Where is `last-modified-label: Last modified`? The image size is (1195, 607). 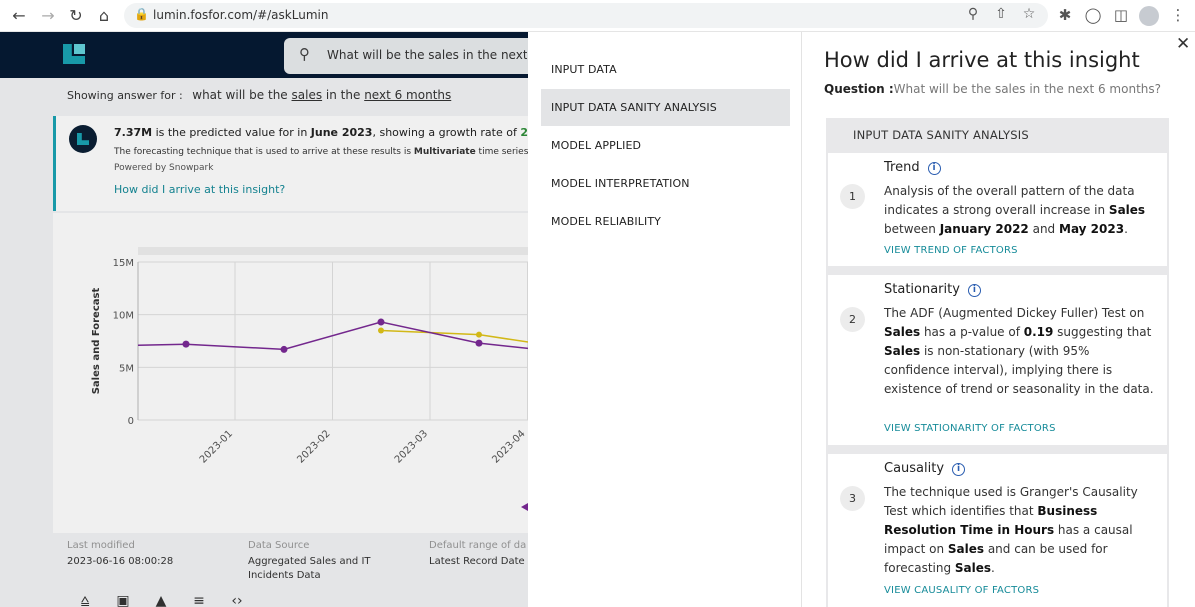 last-modified-label: Last modified is located at coordinates (101, 545).